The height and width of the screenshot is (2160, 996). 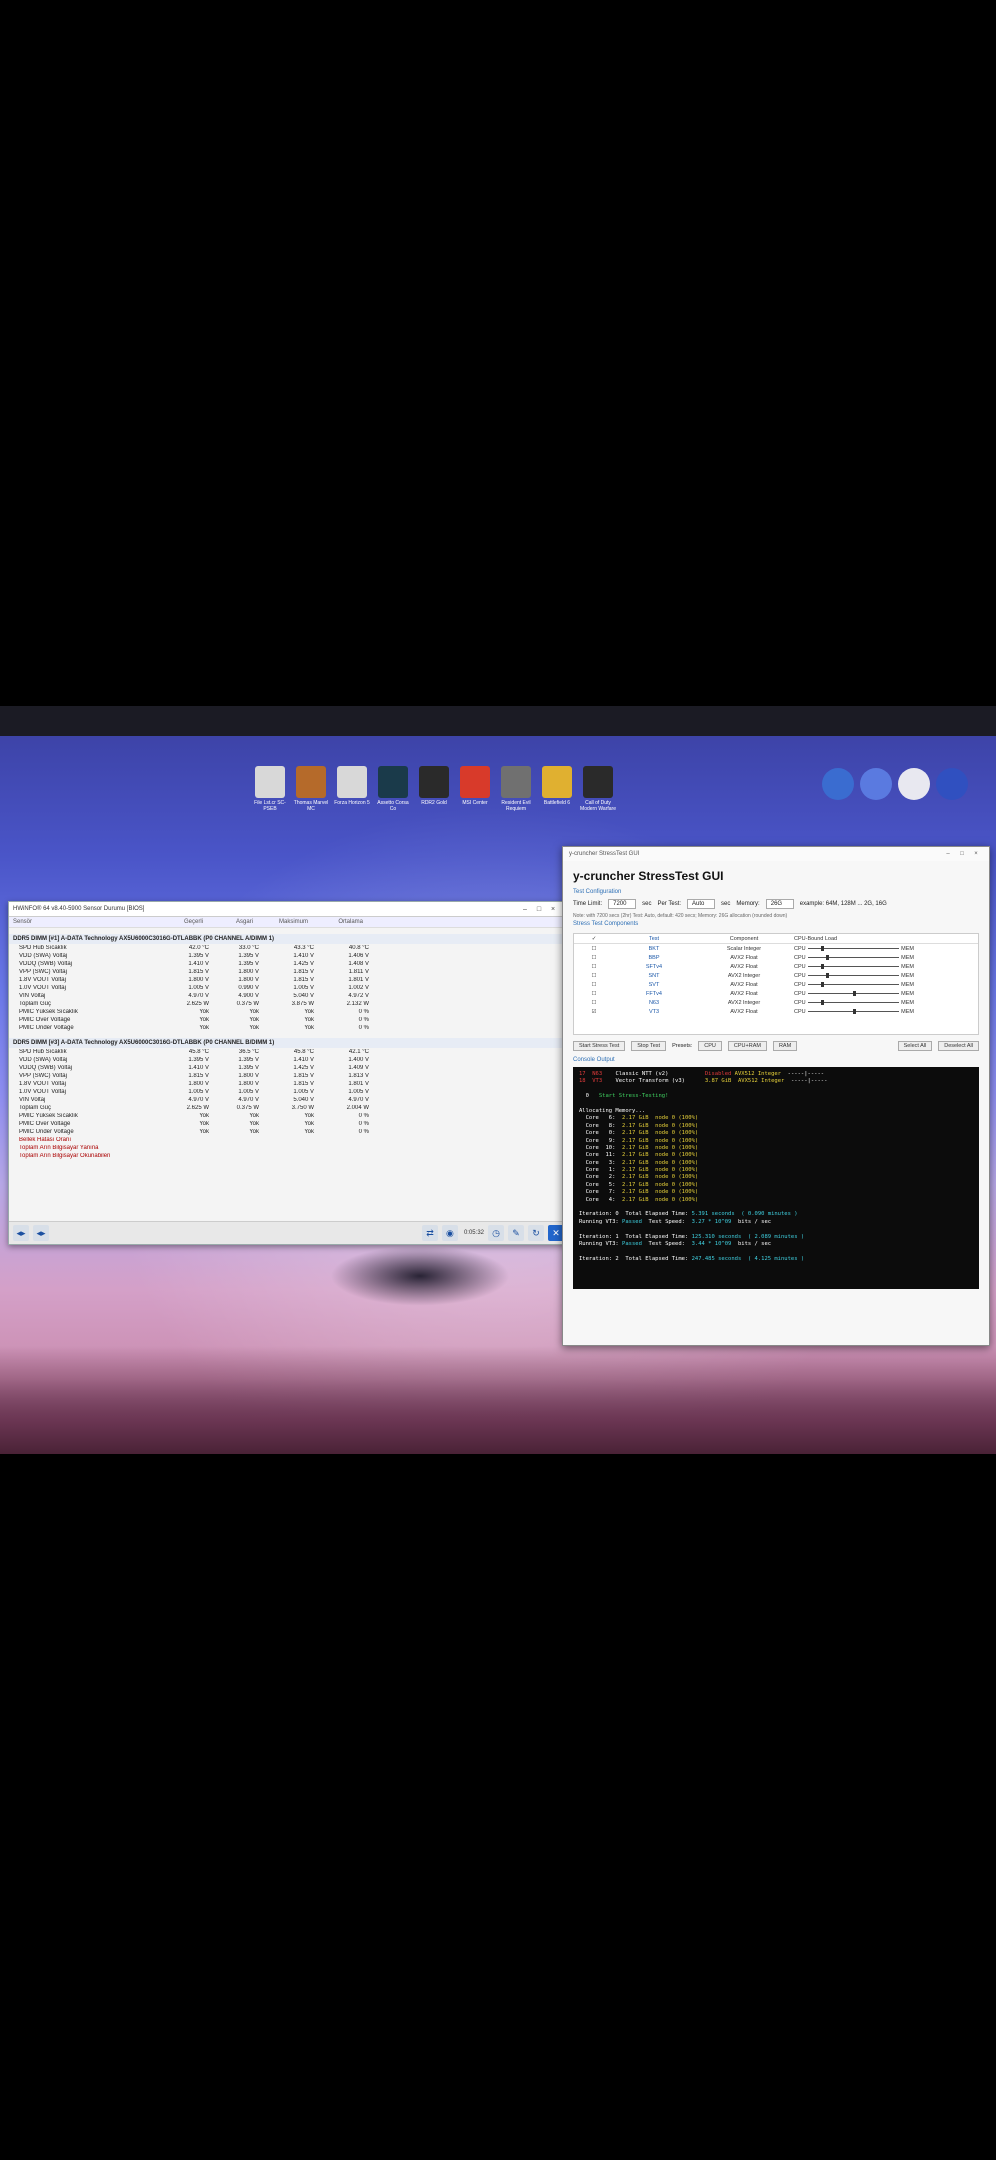 I want to click on reset-icon: ↻, so click(x=536, y=1233).